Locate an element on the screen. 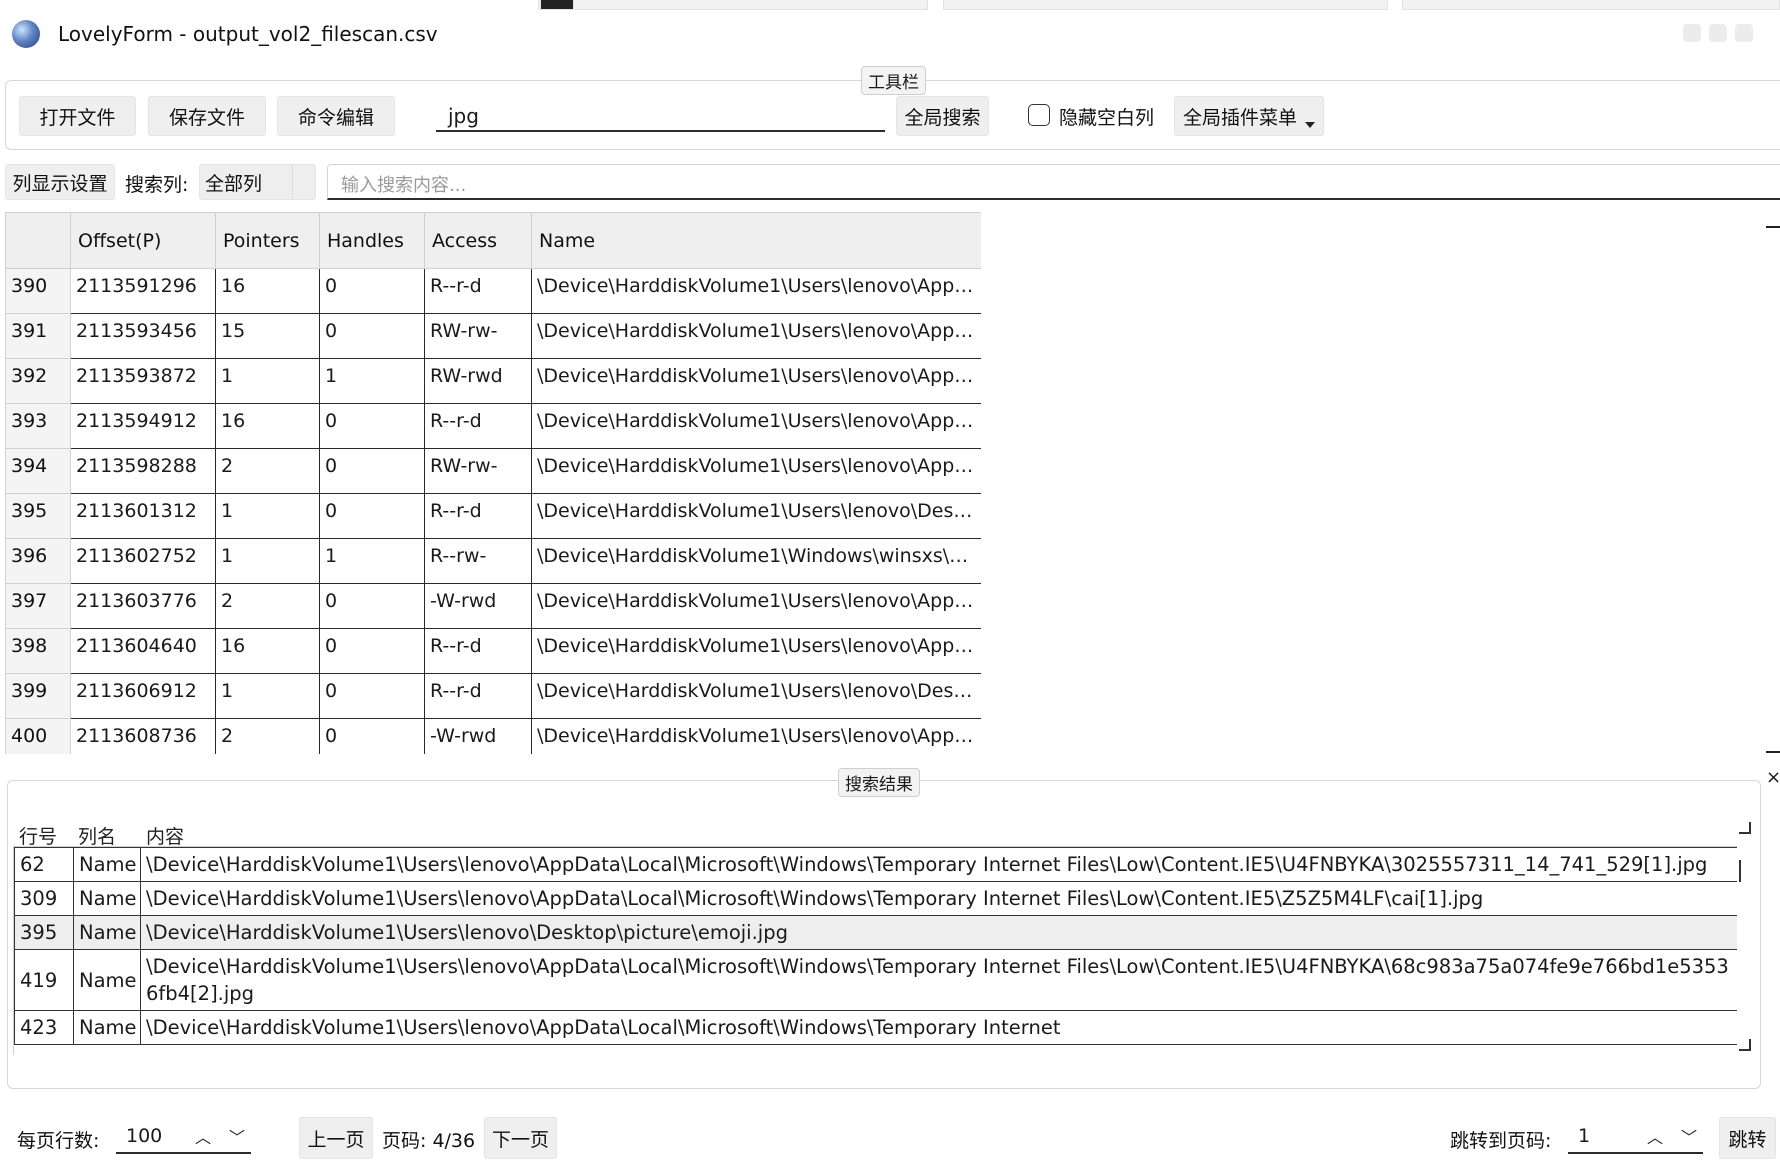 The image size is (1780, 1169). column-display-settings-button: 列显示设置 is located at coordinates (60, 182).